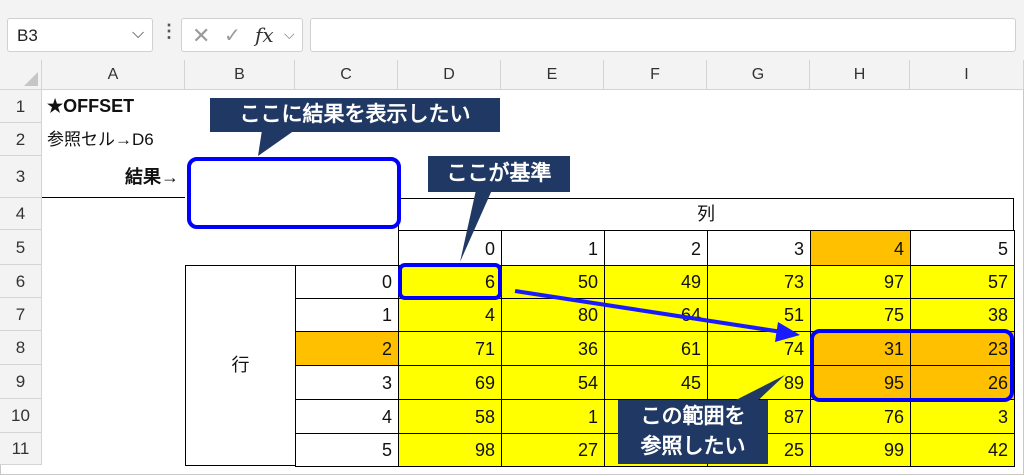 Image resolution: width=1024 pixels, height=475 pixels. What do you see at coordinates (450, 416) in the screenshot?
I see `data-cell: 58` at bounding box center [450, 416].